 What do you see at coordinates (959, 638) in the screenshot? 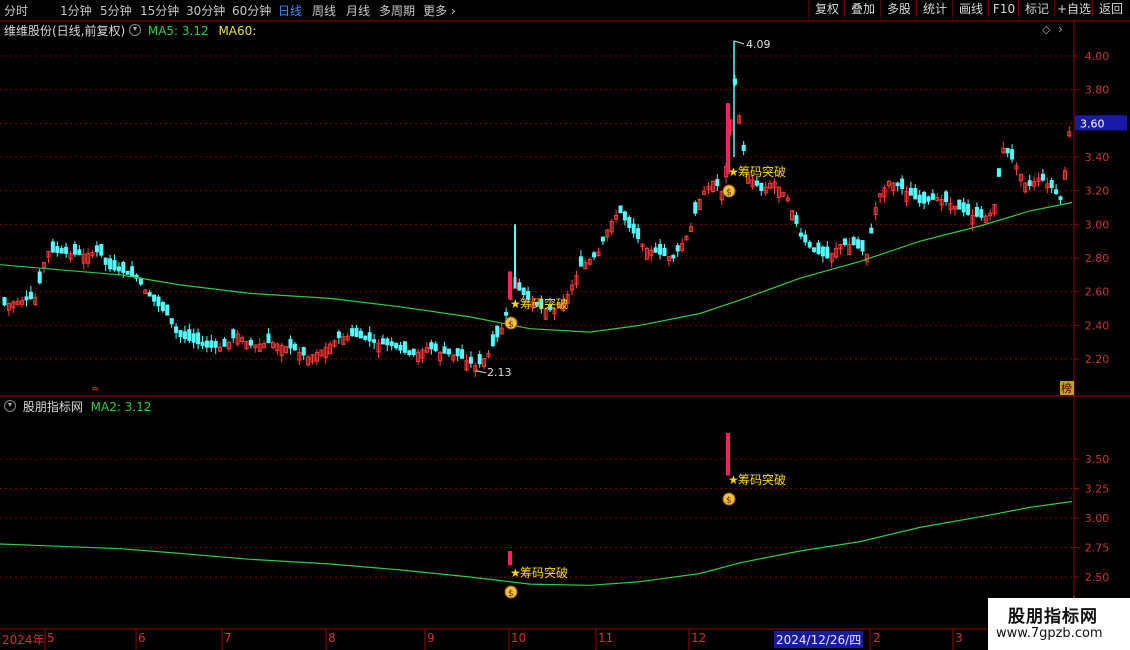
I see `x-label-mar: 3` at bounding box center [959, 638].